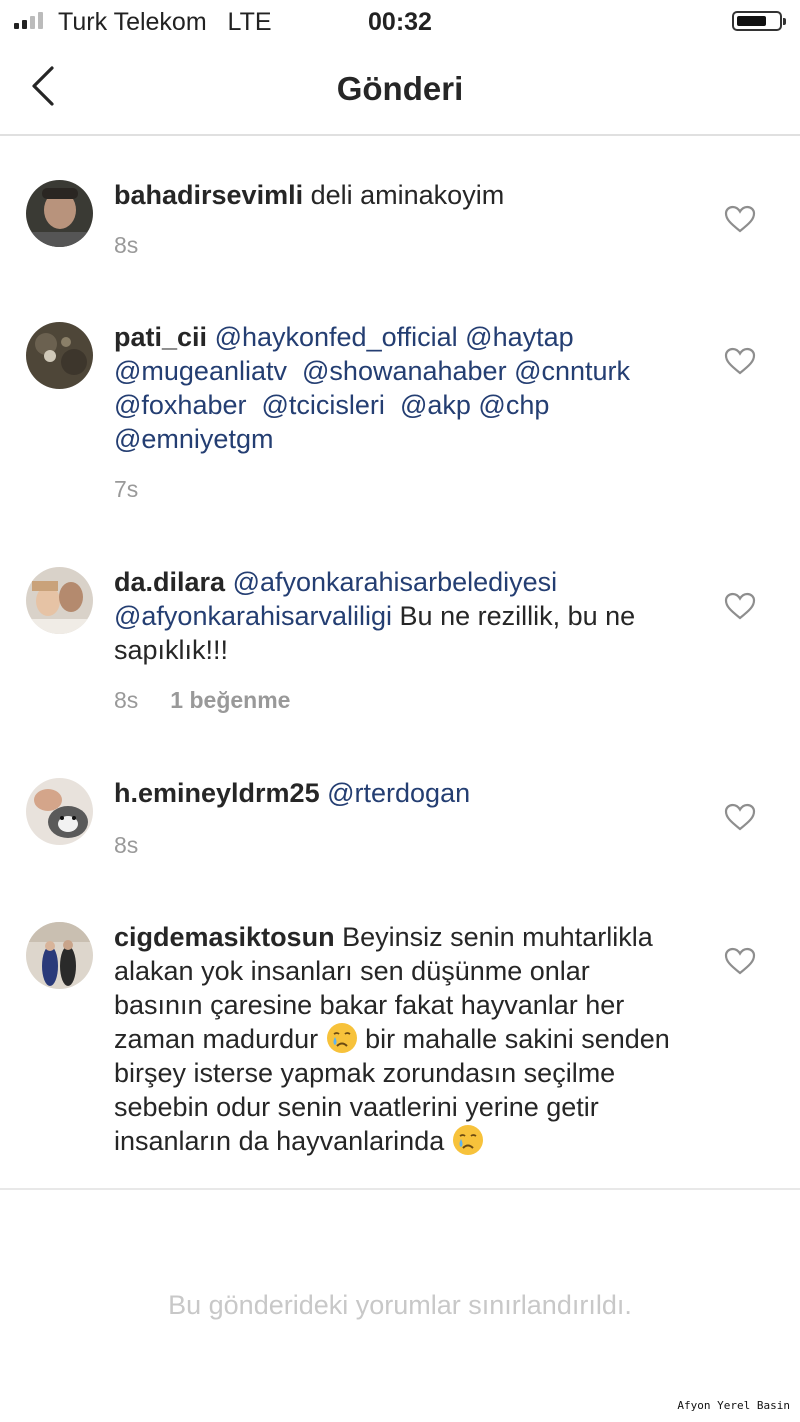  What do you see at coordinates (519, 337) in the screenshot?
I see `mention-link: @haytap` at bounding box center [519, 337].